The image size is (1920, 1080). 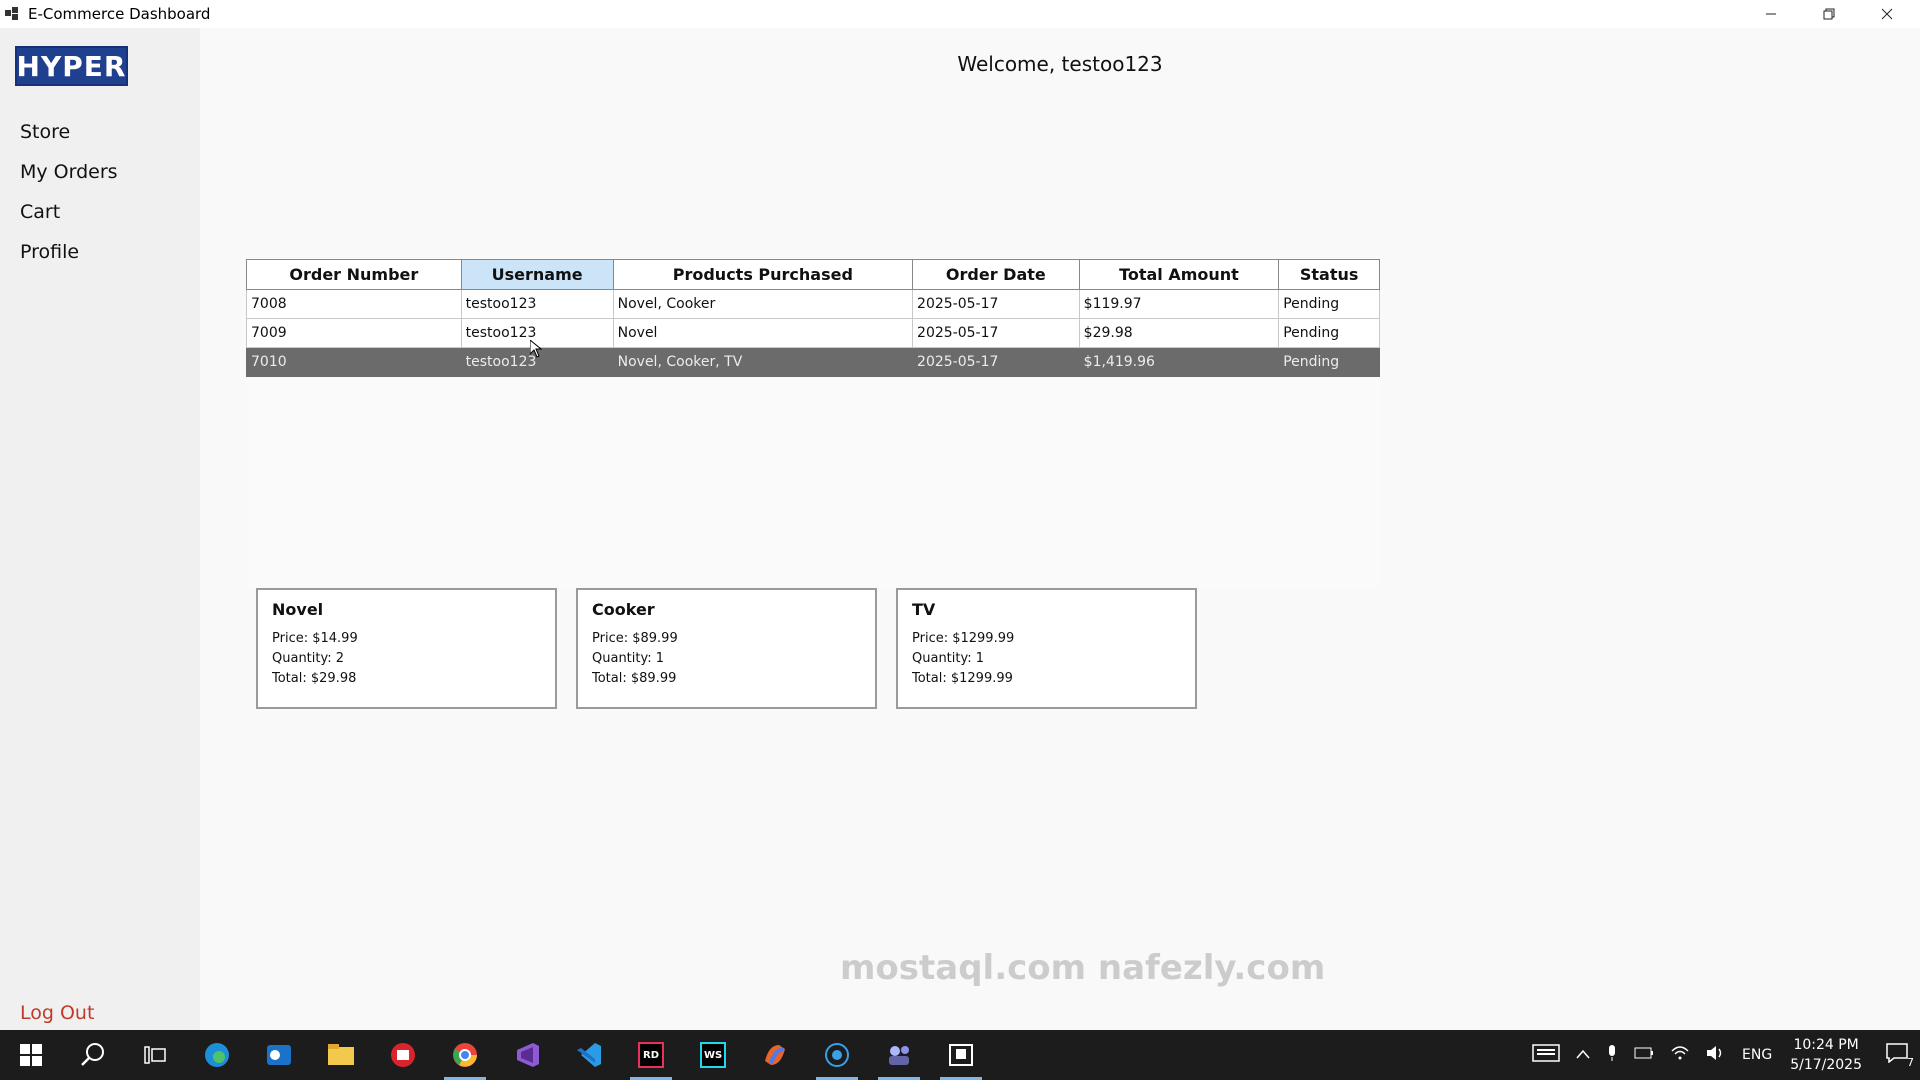 What do you see at coordinates (69, 212) in the screenshot?
I see `sidebar-item-cart: Cart` at bounding box center [69, 212].